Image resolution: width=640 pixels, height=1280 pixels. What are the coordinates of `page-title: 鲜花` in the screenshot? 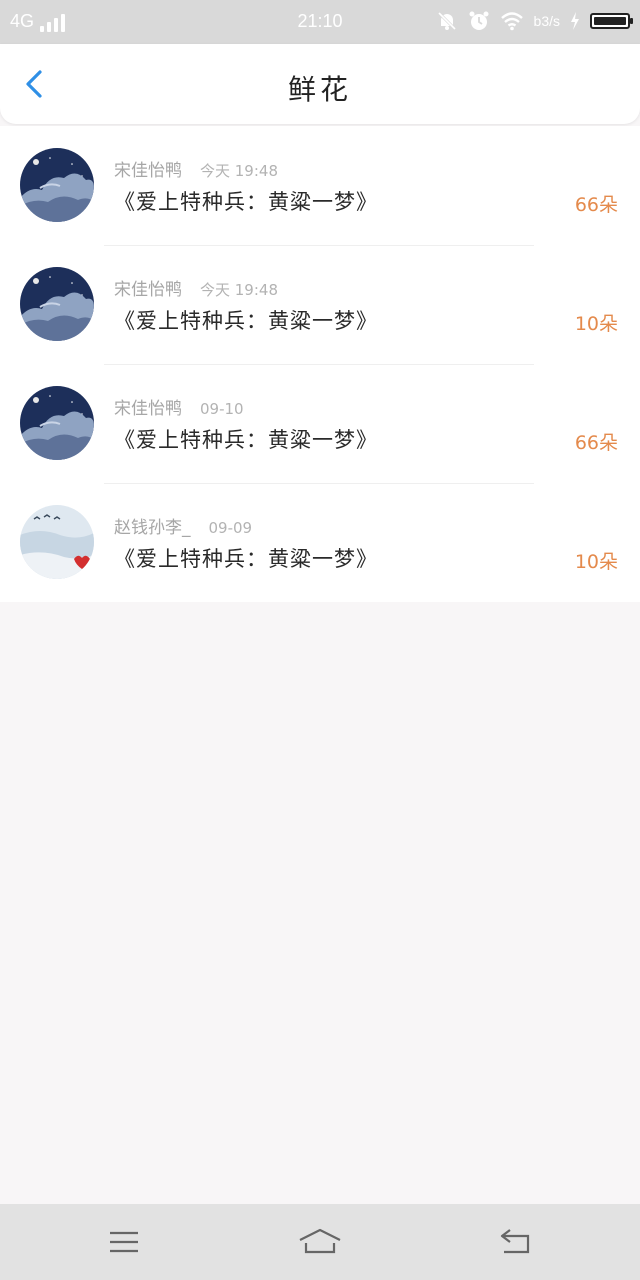 It's located at (319, 89).